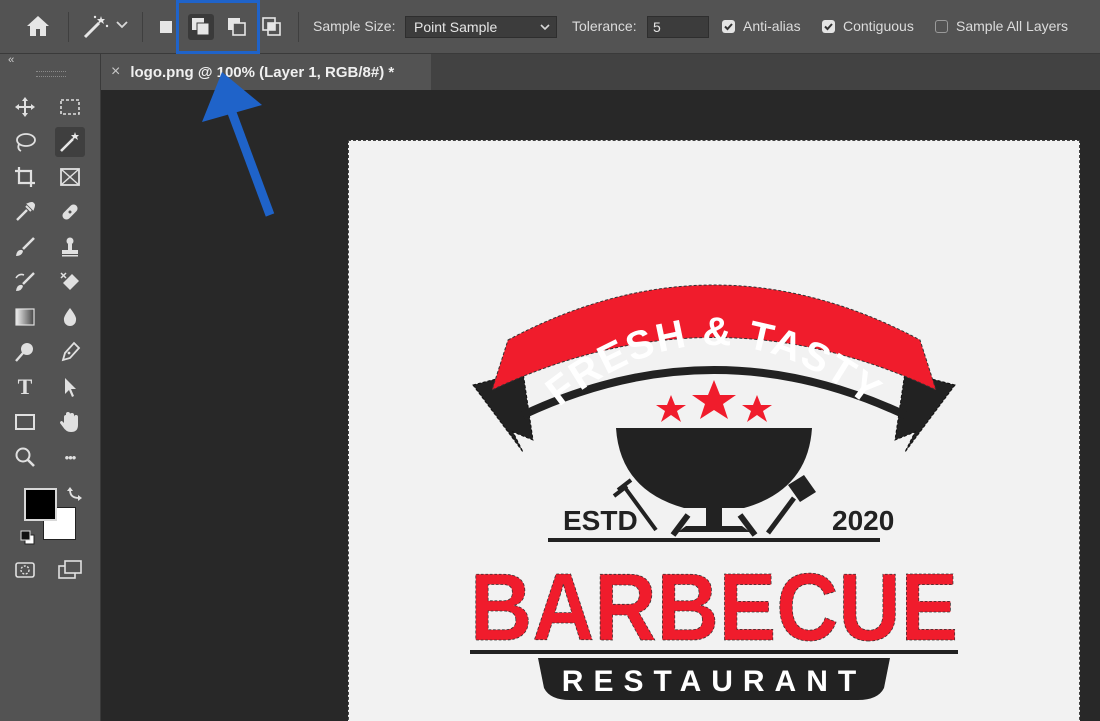  Describe the element at coordinates (70, 457) in the screenshot. I see `more-tools-icon: •••` at that location.